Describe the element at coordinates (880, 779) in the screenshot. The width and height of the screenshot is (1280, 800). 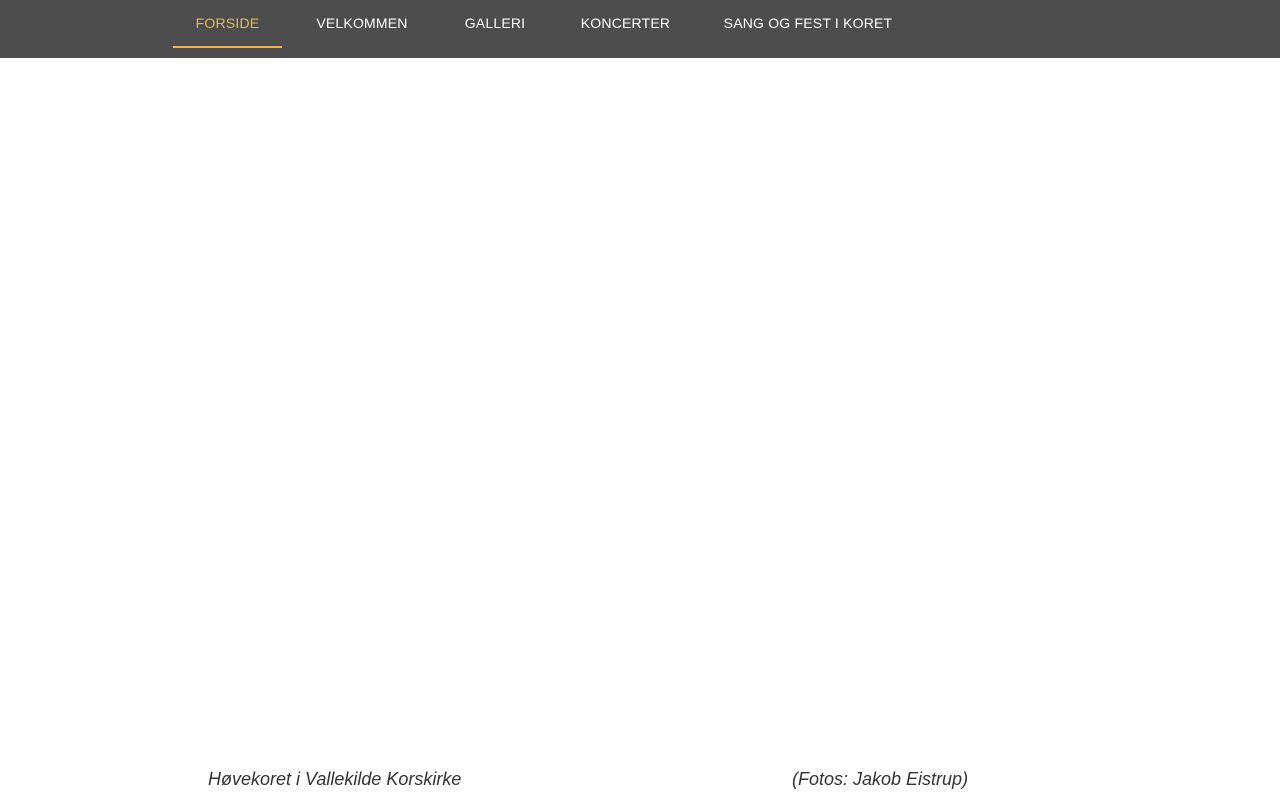
I see `photo-credit: (Fotos: Jakob Eistrup)` at that location.